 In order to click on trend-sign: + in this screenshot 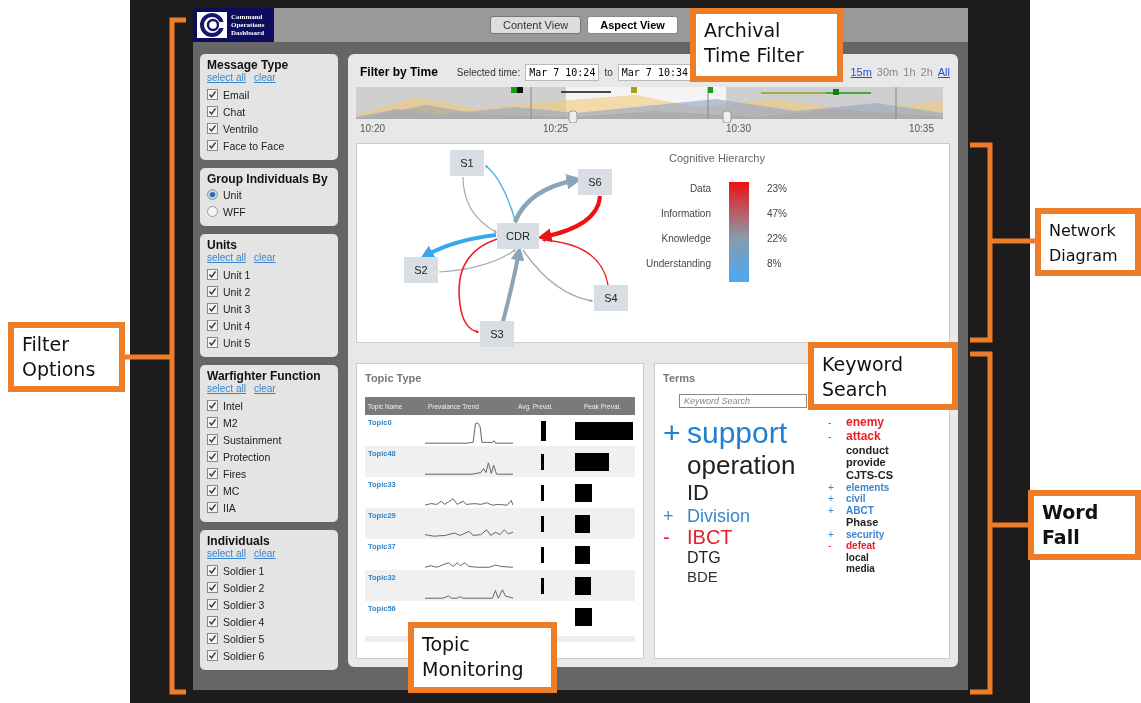, I will do `click(831, 487)`.